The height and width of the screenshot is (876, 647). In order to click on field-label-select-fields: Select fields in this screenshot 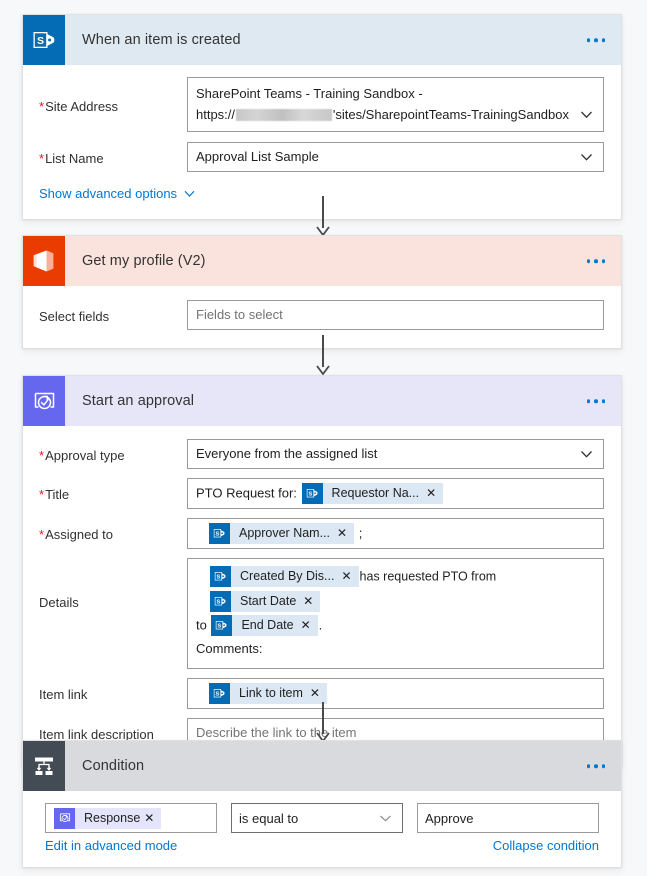, I will do `click(74, 316)`.